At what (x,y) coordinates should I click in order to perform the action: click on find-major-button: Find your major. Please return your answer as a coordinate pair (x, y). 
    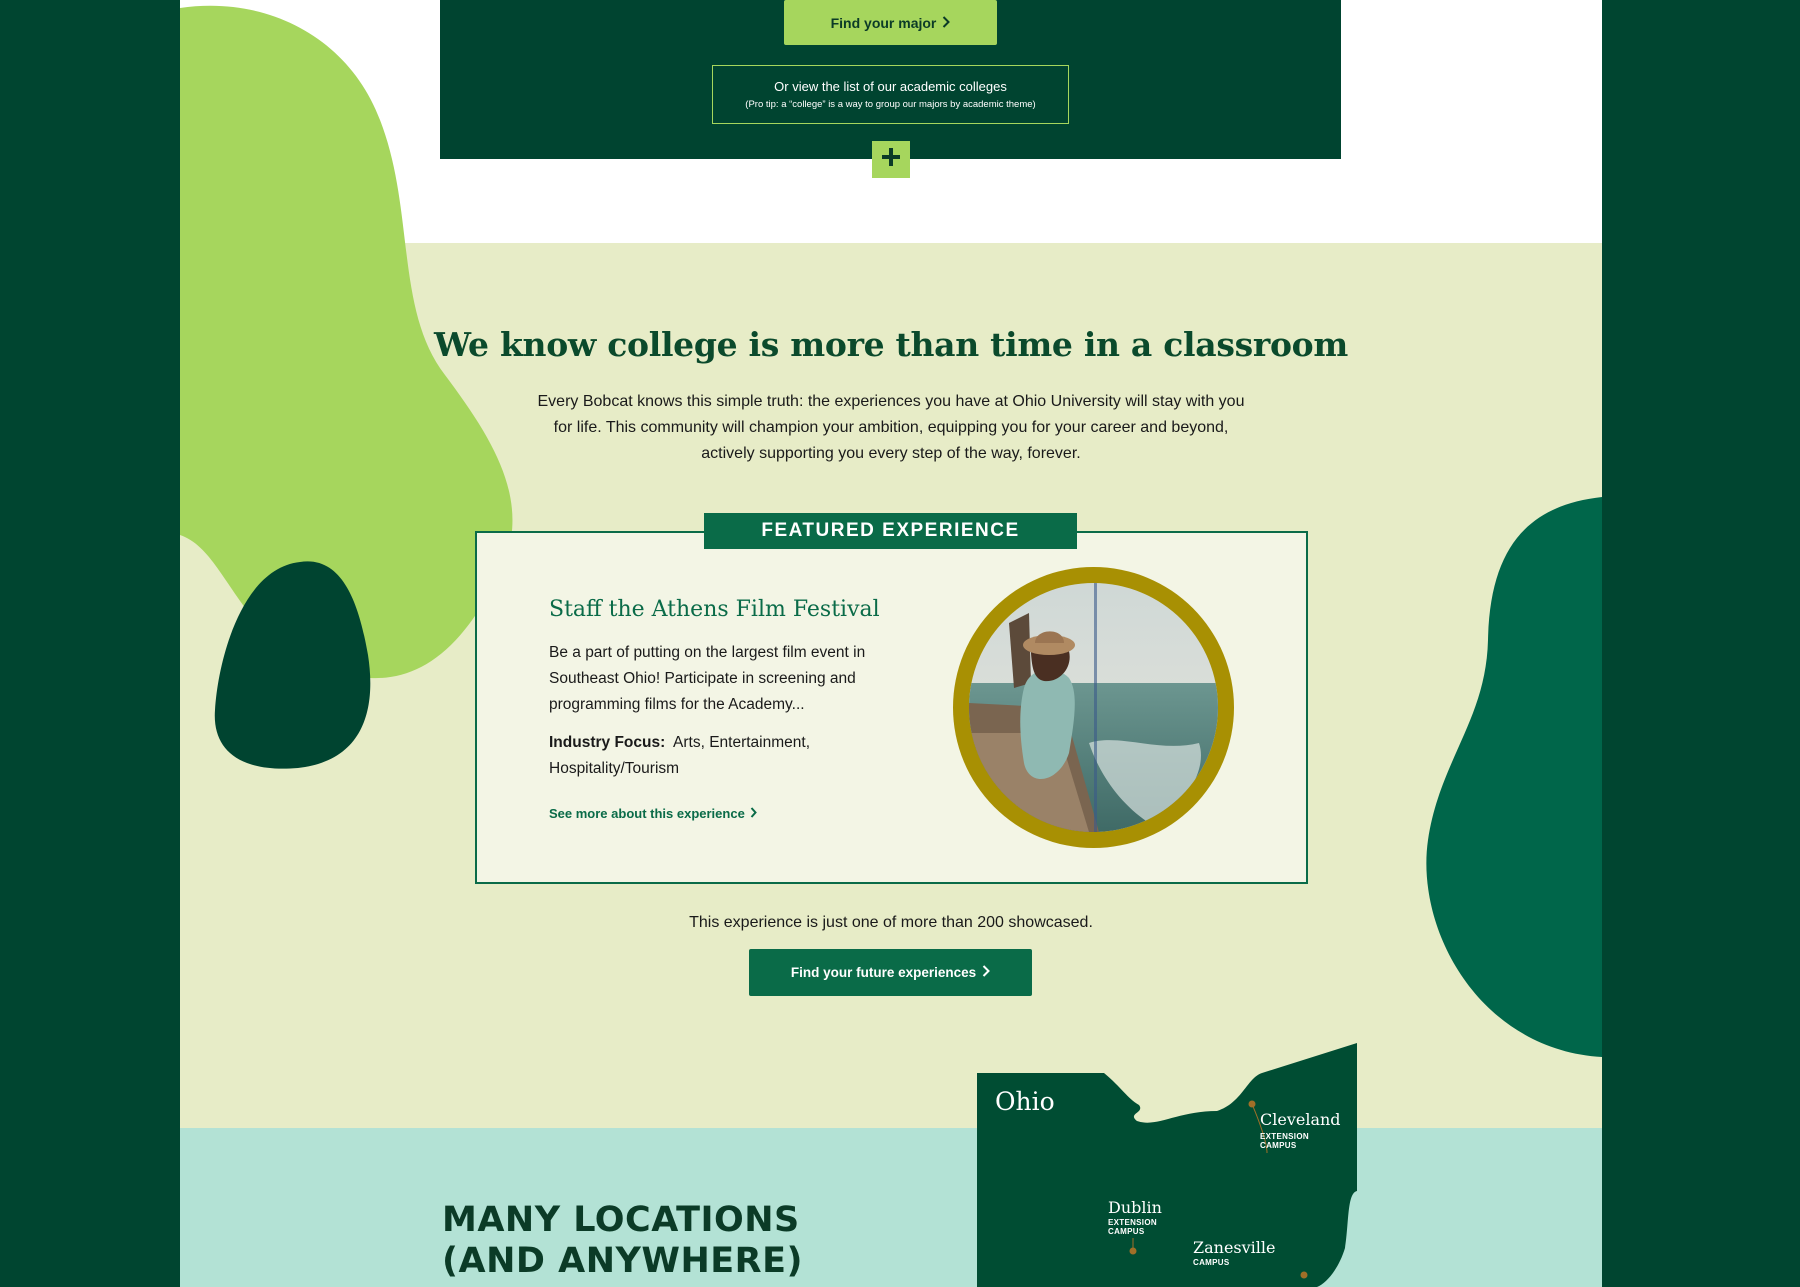
    Looking at the image, I should click on (890, 22).